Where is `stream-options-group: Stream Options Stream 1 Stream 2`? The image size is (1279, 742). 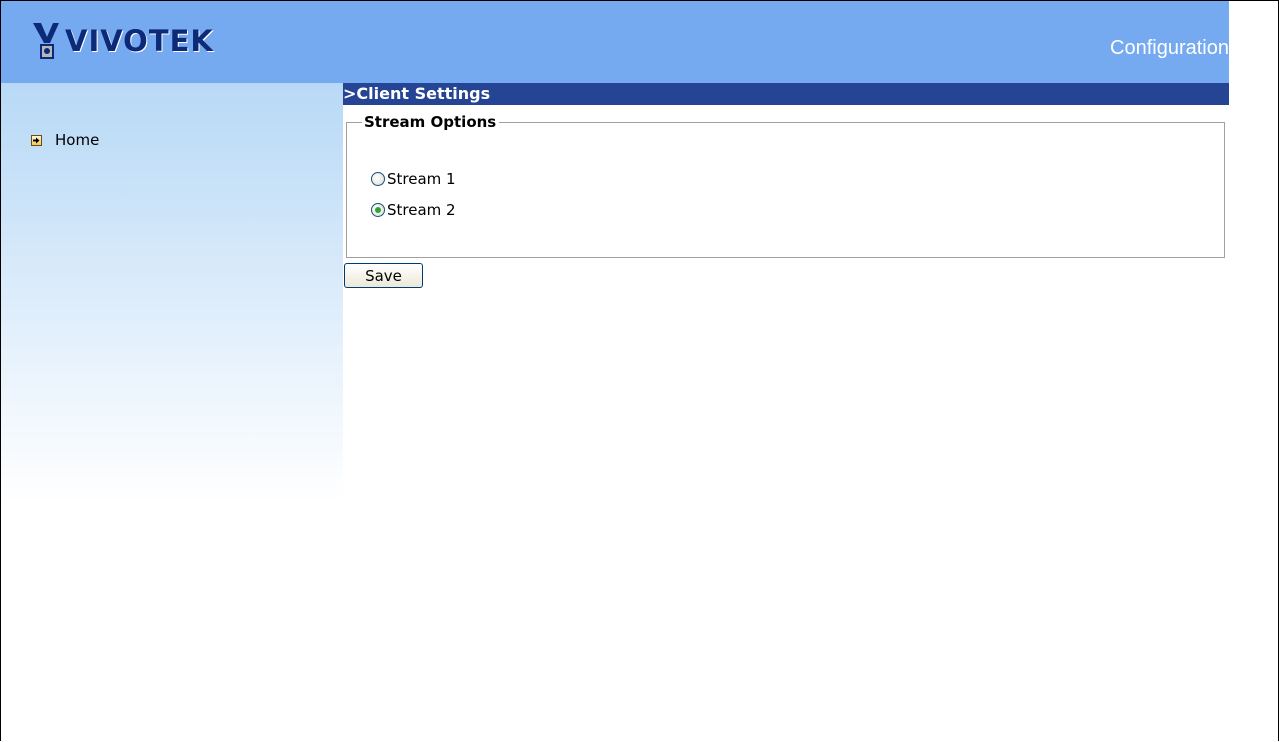
stream-options-group: Stream Options Stream 1 Stream 2 is located at coordinates (785, 185).